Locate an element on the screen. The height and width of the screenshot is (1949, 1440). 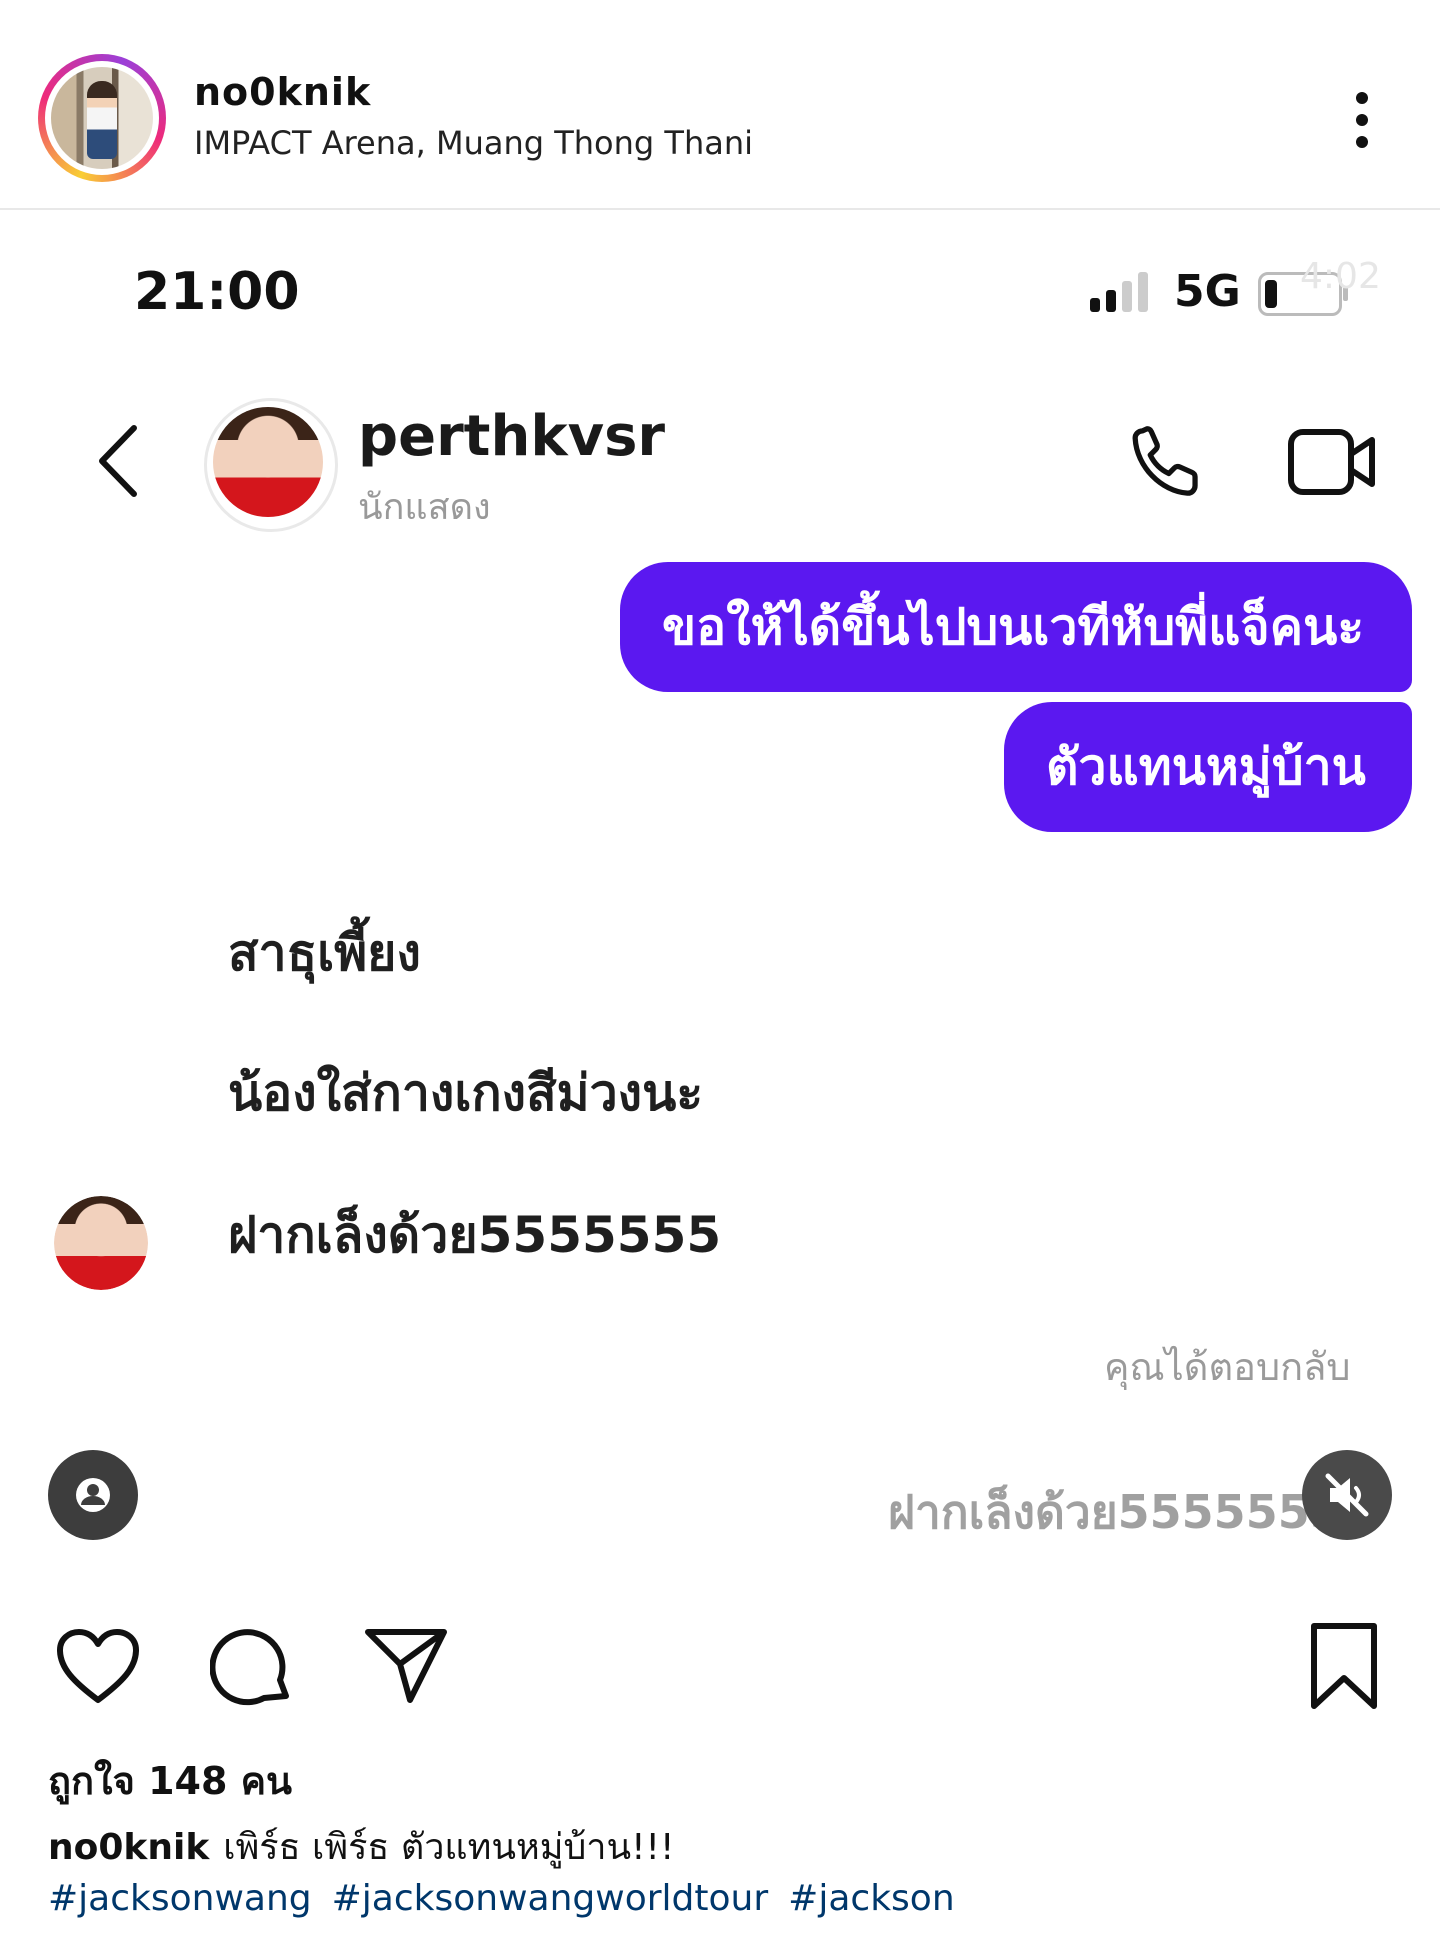
avatar-photo is located at coordinates (102, 118).